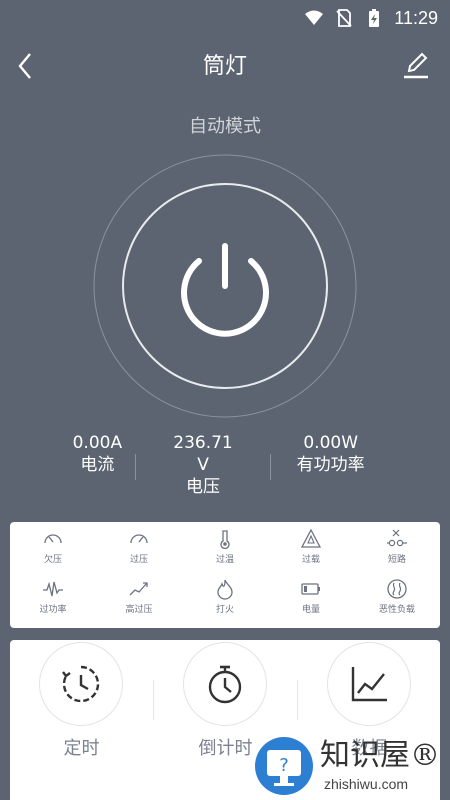 Image resolution: width=450 pixels, height=800 pixels. Describe the element at coordinates (310, 560) in the screenshot. I see `warning-label: 过载` at that location.